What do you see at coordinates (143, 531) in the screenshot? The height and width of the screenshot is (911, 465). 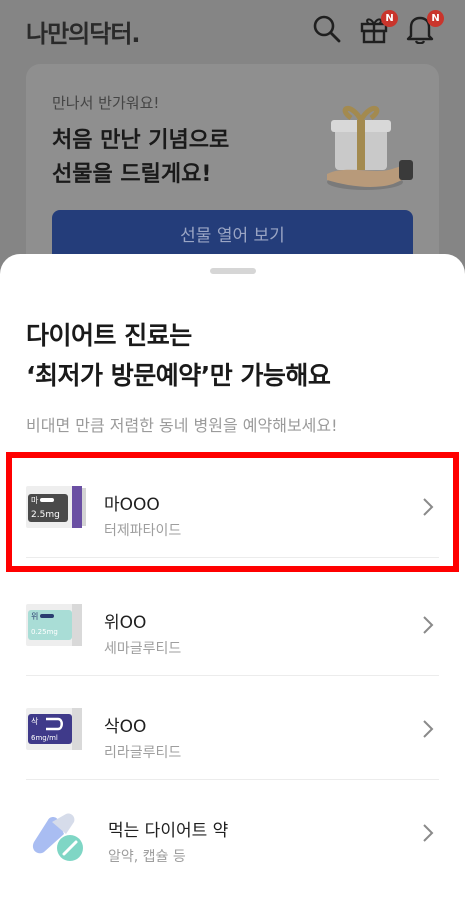 I see `med-desc: 터제파타이드` at bounding box center [143, 531].